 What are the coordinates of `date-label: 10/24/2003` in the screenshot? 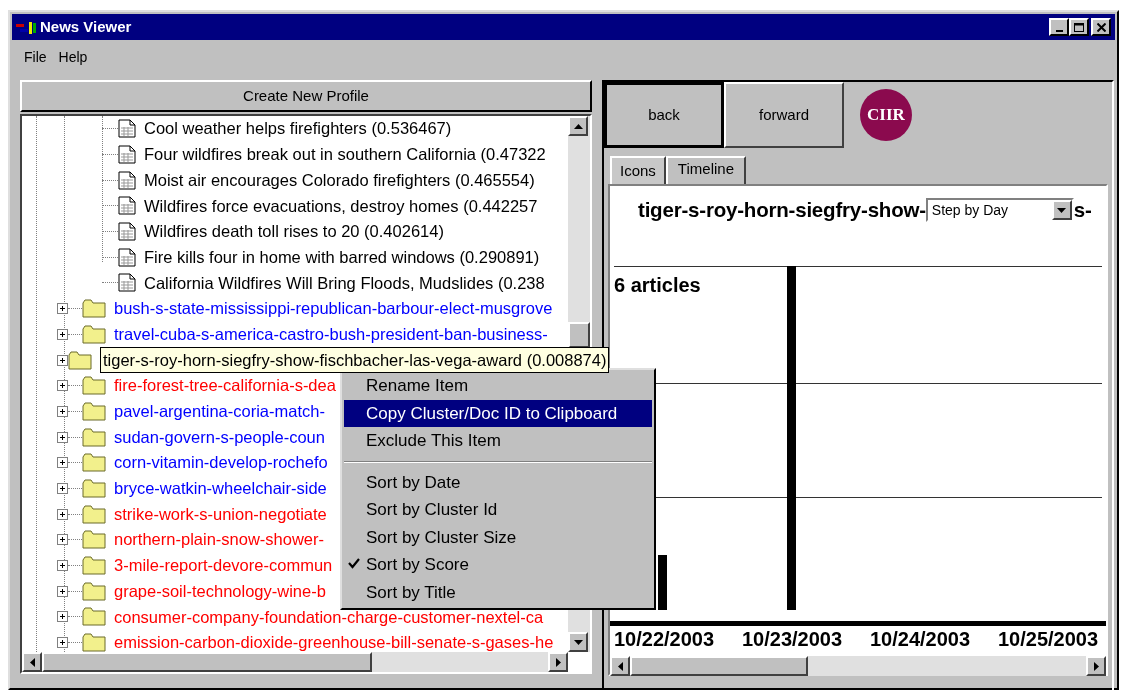 It's located at (921, 639).